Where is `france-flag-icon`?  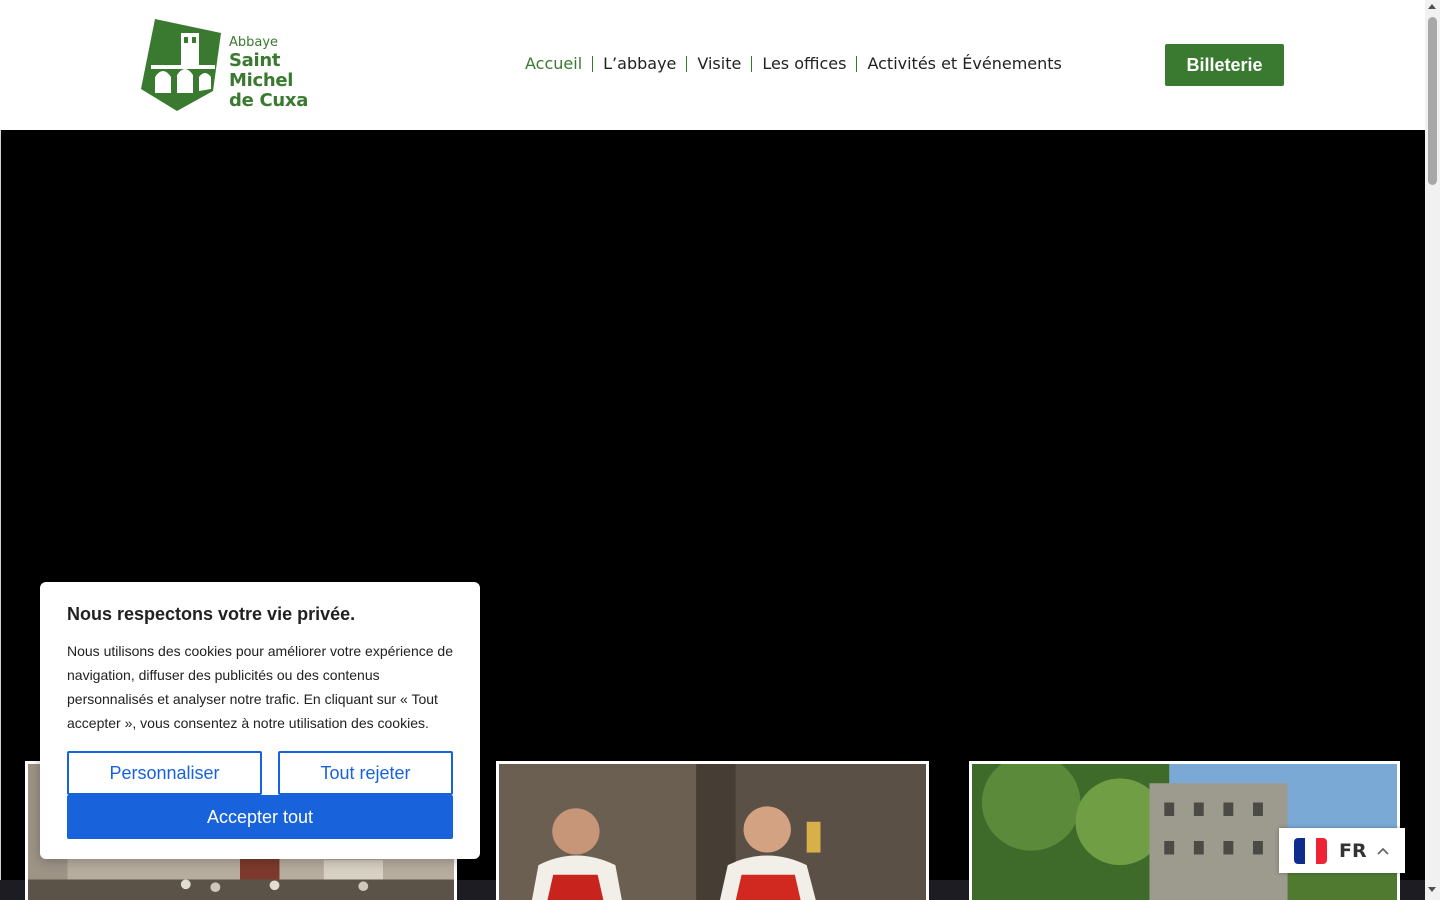 france-flag-icon is located at coordinates (1310, 850).